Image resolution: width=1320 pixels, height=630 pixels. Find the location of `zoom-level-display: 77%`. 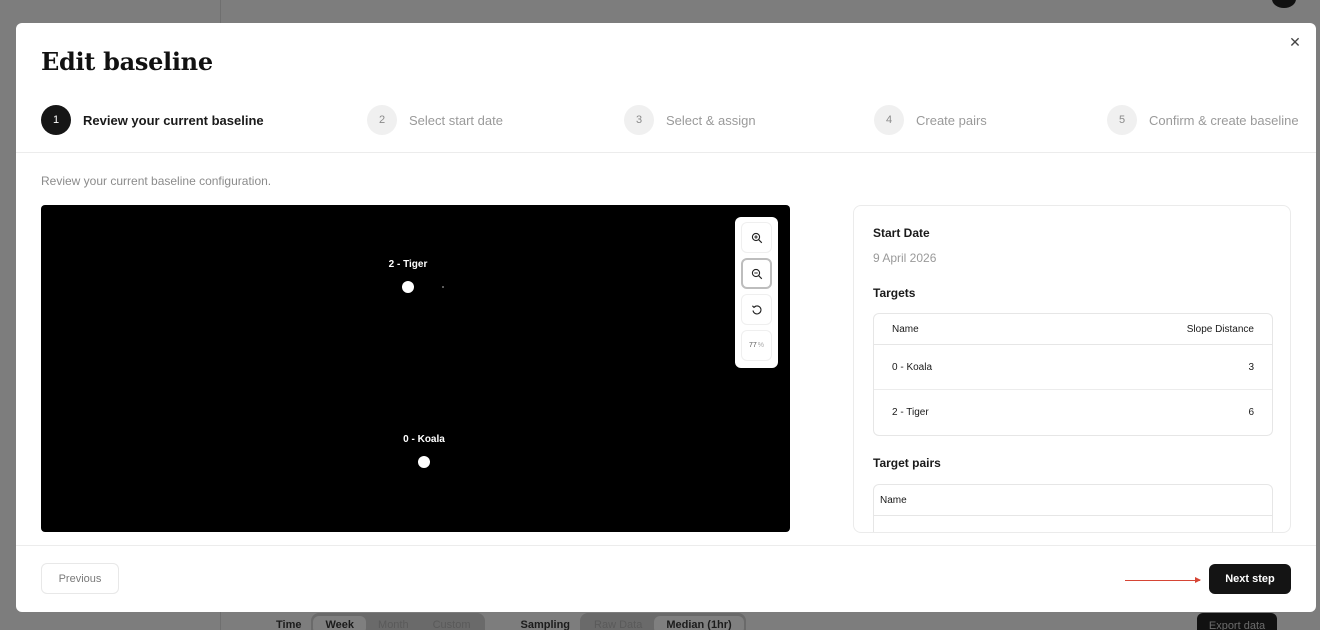

zoom-level-display: 77% is located at coordinates (756, 345).